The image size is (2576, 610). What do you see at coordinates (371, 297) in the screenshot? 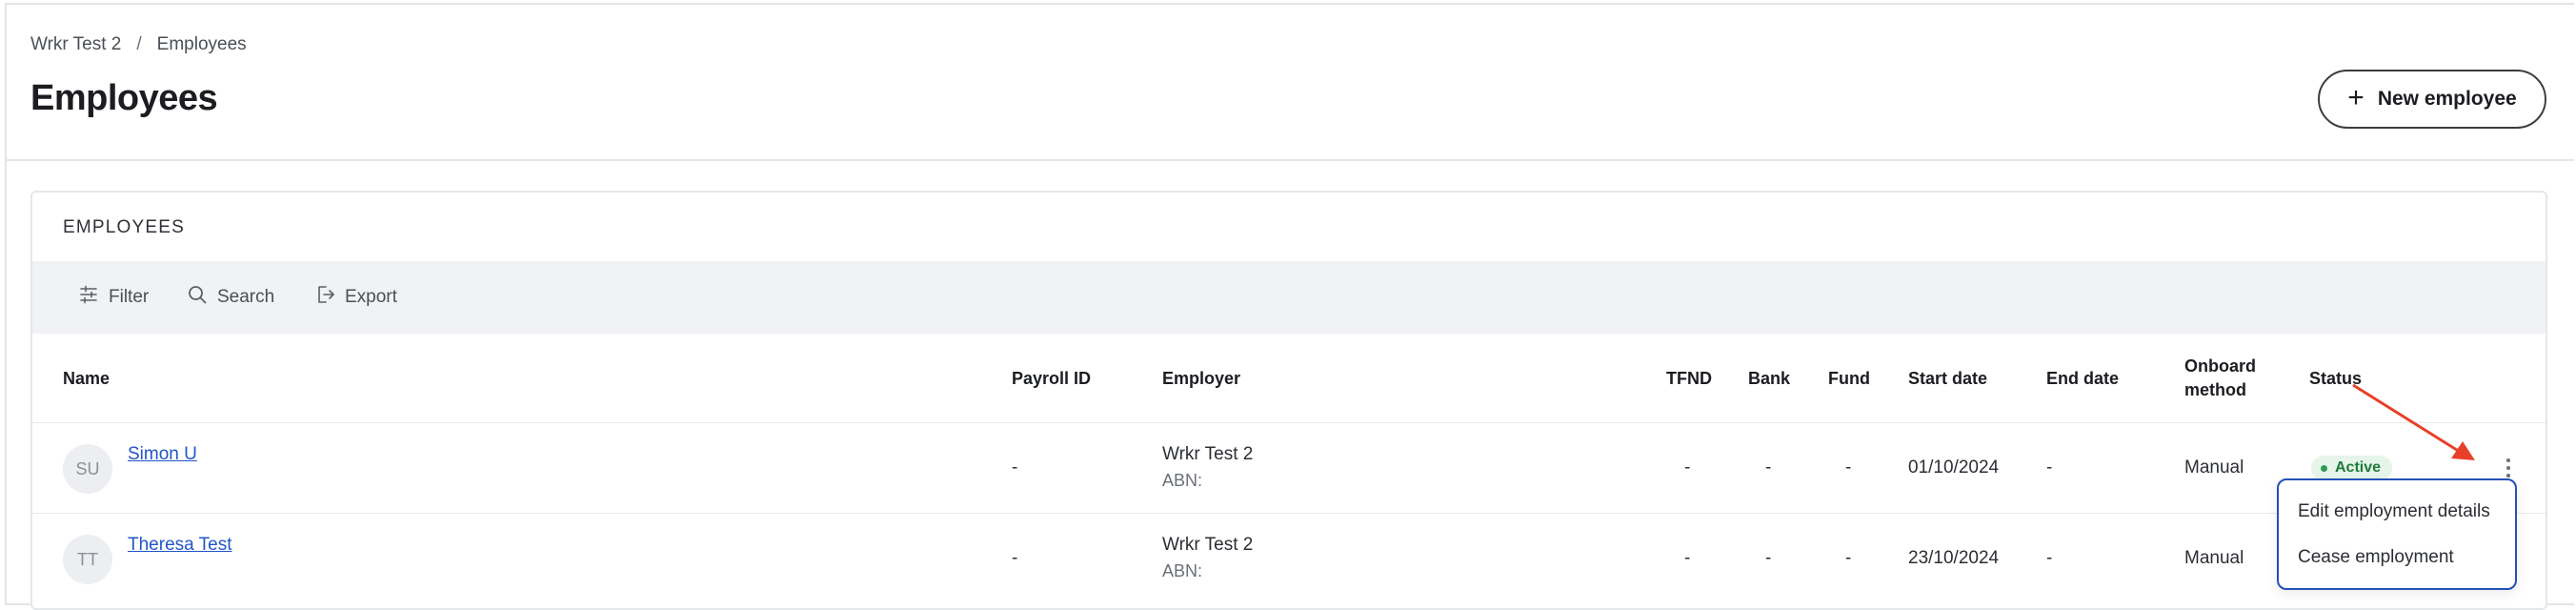
I see `export-label: Export` at bounding box center [371, 297].